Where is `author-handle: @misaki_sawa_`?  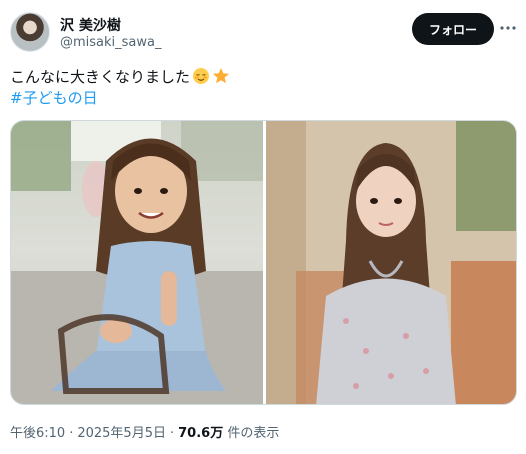 author-handle: @misaki_sawa_ is located at coordinates (111, 42).